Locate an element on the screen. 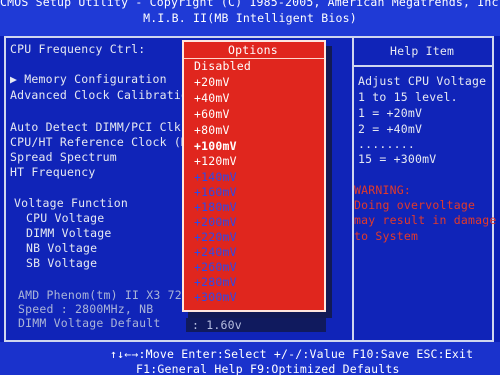 This screenshot has height=375, width=500. help-warning: may result in damage is located at coordinates (425, 220).